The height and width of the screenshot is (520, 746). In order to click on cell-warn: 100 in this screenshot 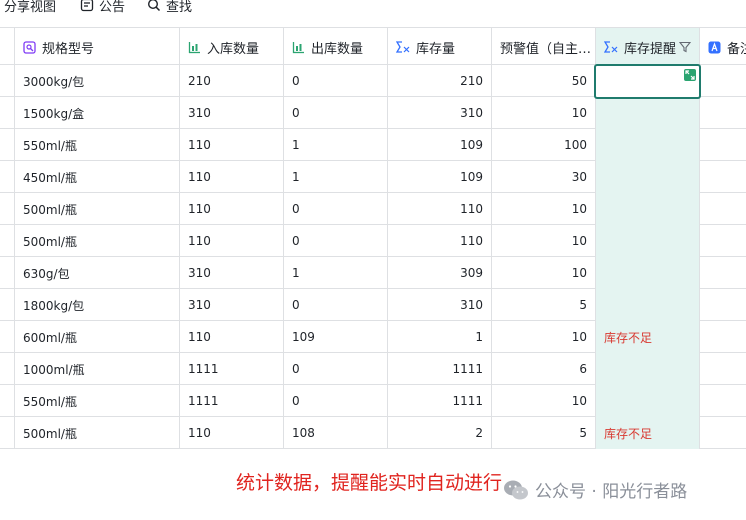, I will do `click(544, 145)`.